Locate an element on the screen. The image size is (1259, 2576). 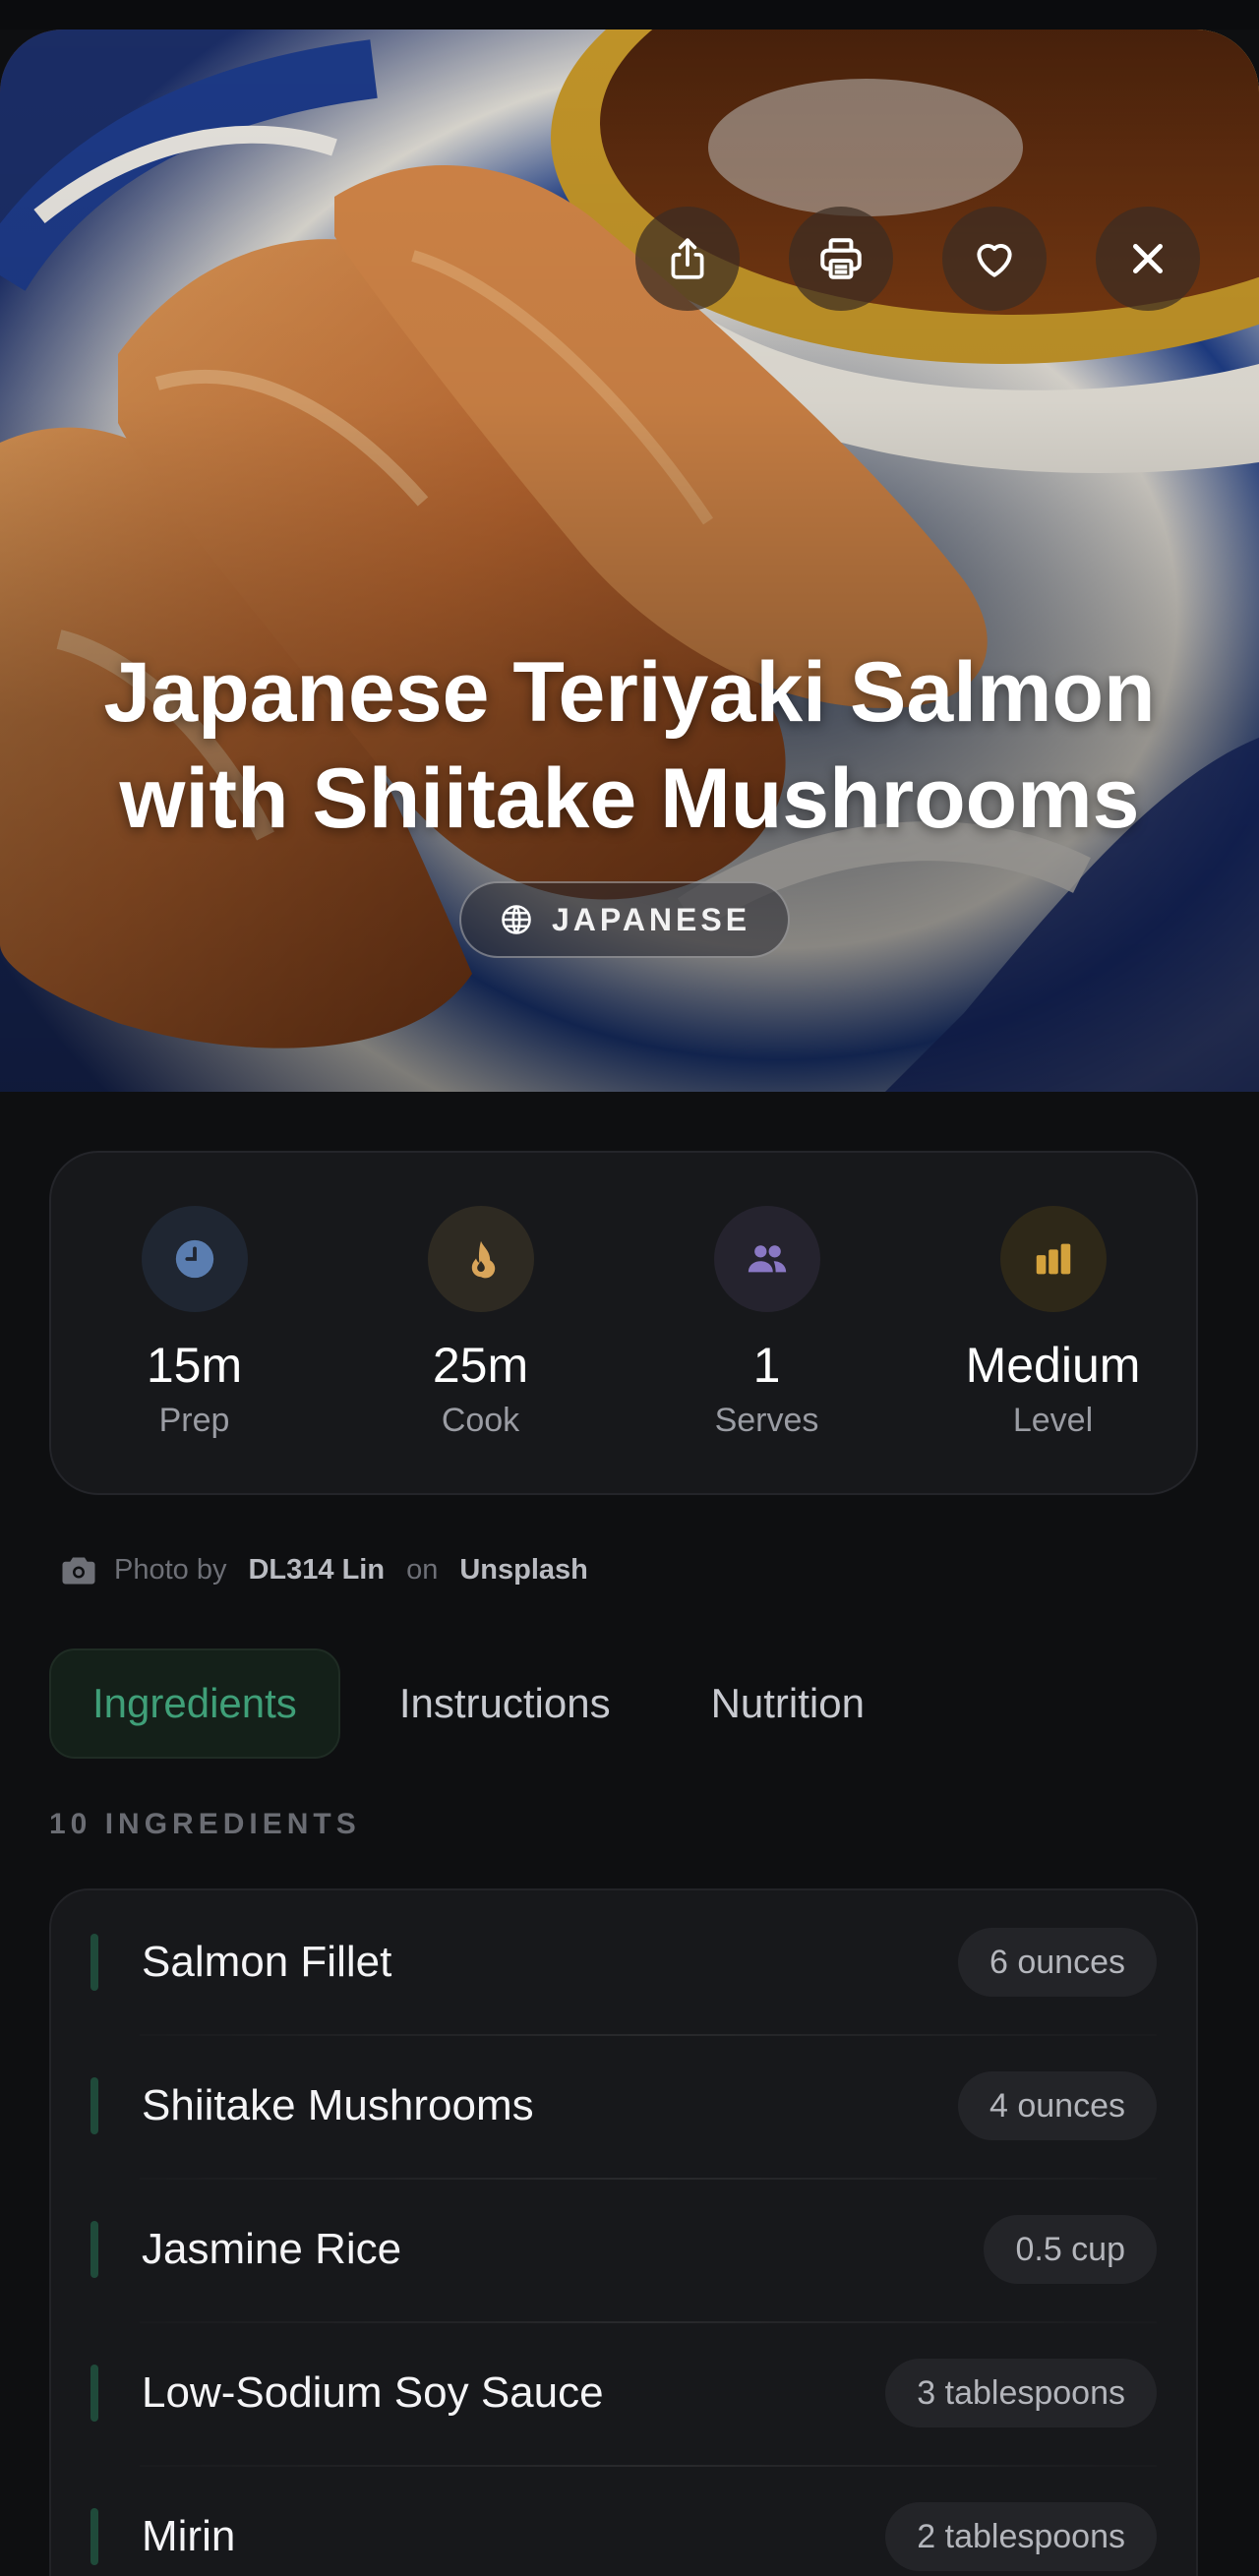
stat-serves-label: Serves is located at coordinates (766, 1420).